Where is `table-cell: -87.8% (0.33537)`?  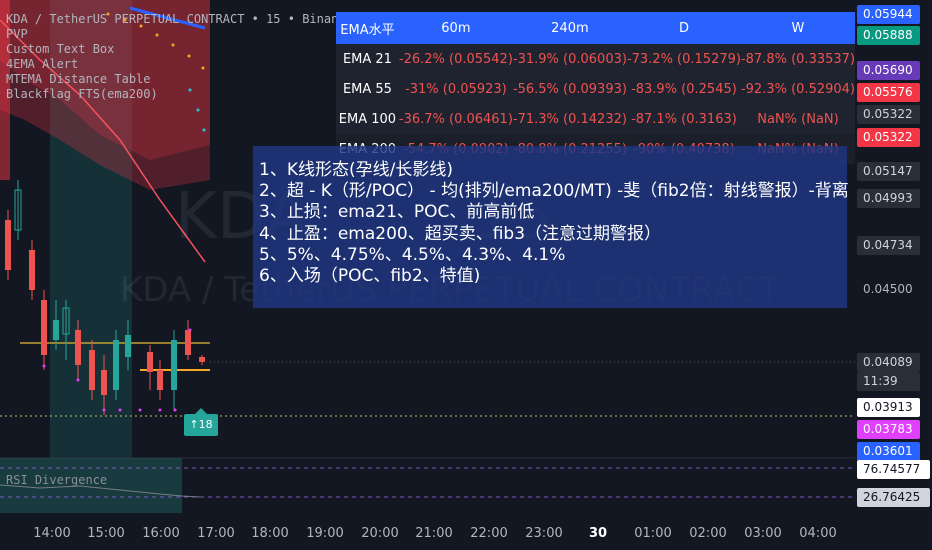
table-cell: -87.8% (0.33537) is located at coordinates (797, 59).